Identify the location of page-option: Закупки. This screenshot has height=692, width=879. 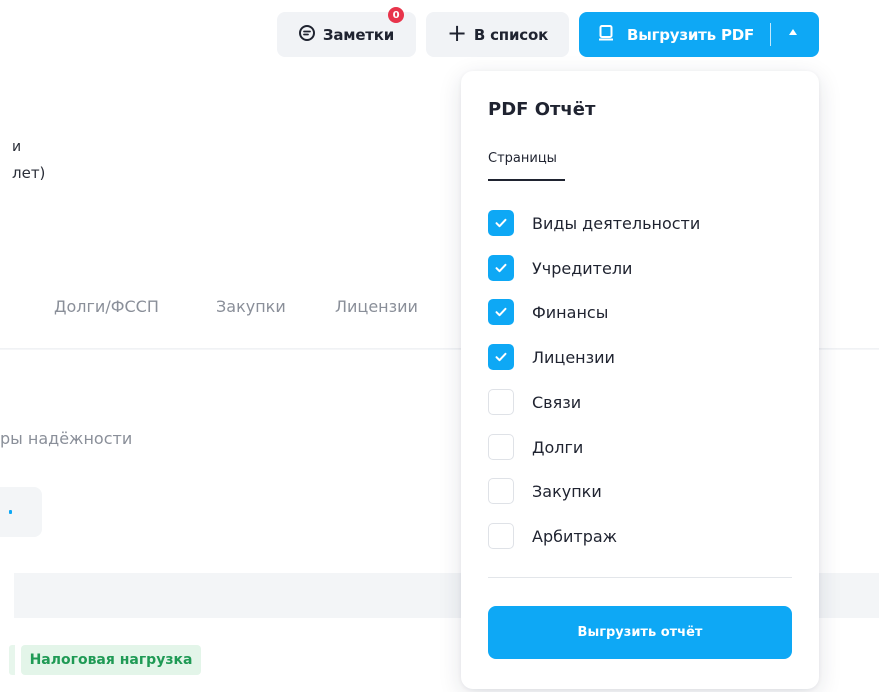
(545, 491).